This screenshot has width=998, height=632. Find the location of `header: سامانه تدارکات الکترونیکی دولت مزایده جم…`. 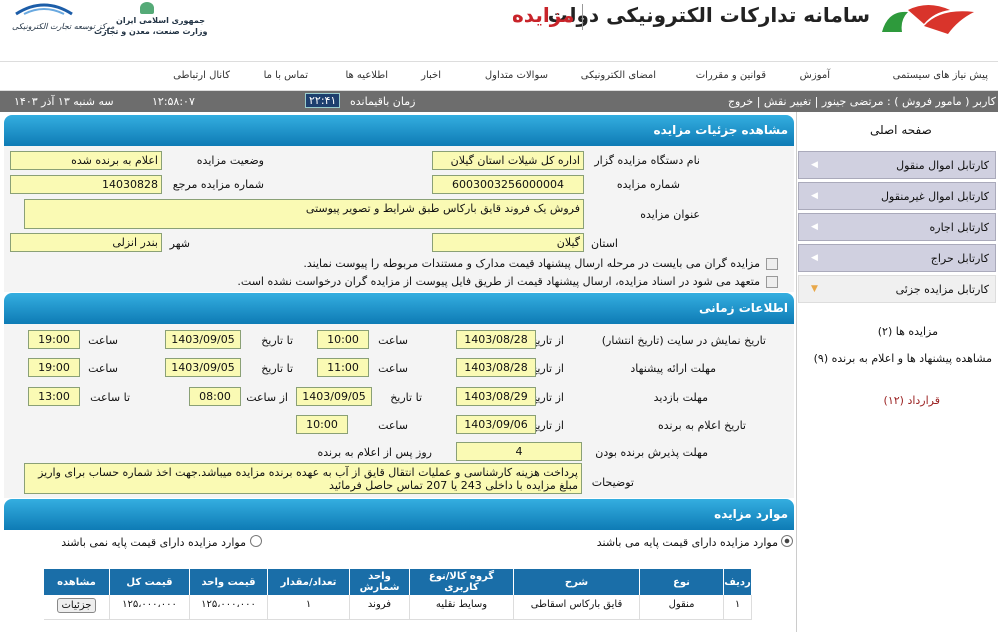

header: سامانه تدارکات الکترونیکی دولت مزایده جم… is located at coordinates (499, 31).